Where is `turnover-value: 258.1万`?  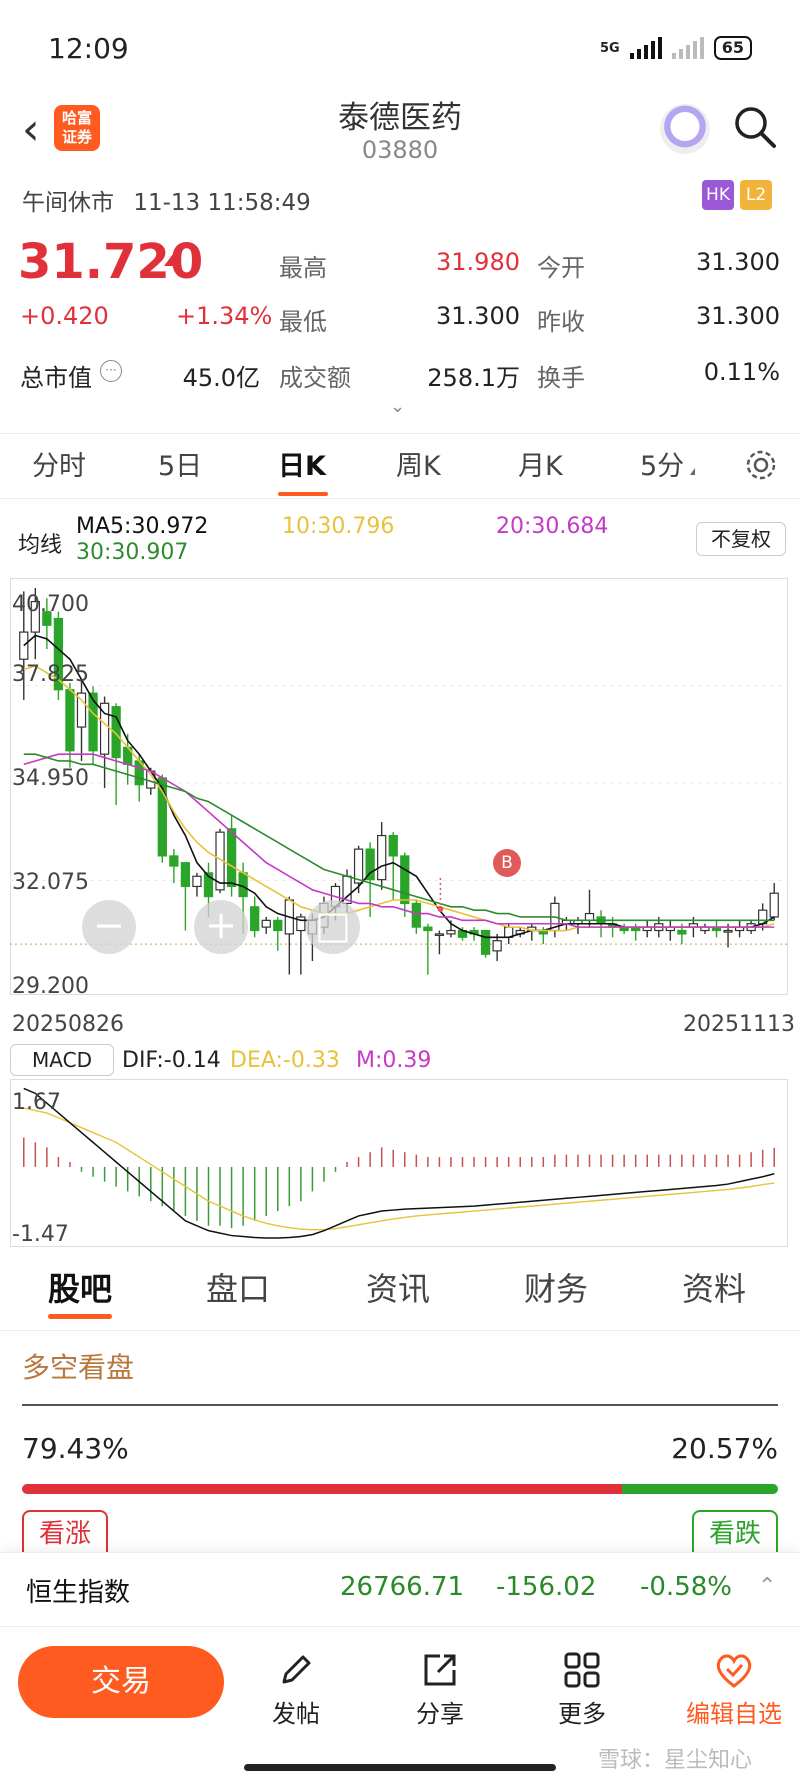 turnover-value: 258.1万 is located at coordinates (473, 378).